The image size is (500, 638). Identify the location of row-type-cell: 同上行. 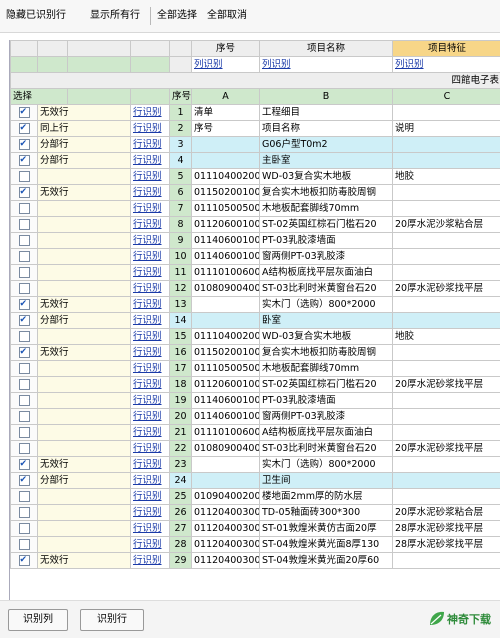
(84, 129).